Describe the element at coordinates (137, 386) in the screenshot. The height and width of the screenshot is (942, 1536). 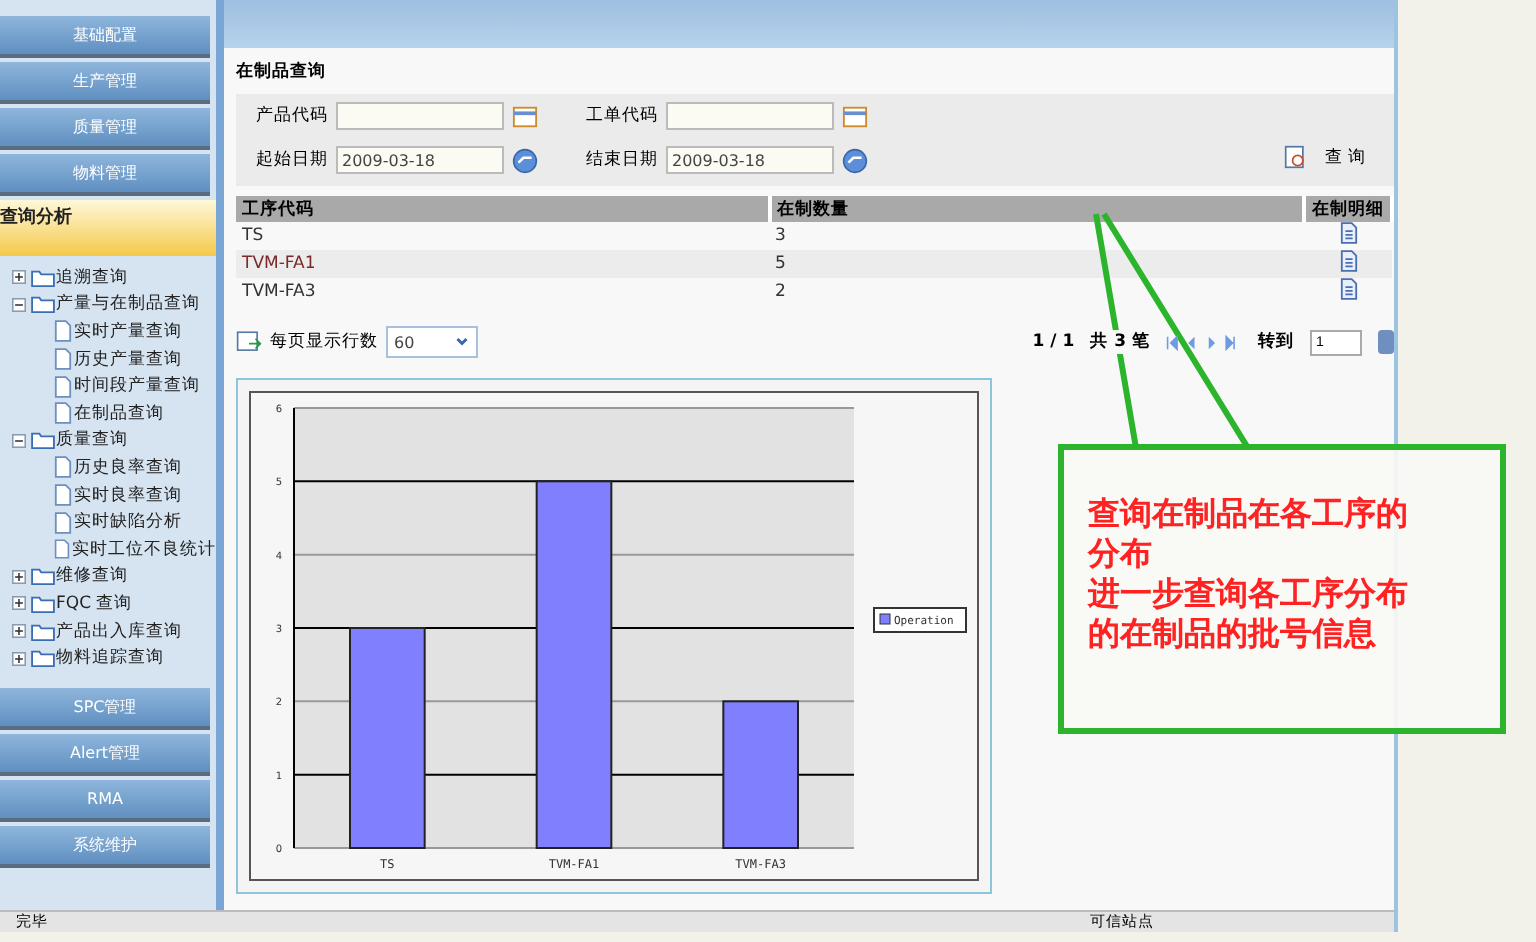
I see `tree-item: 时间段产量查询` at that location.